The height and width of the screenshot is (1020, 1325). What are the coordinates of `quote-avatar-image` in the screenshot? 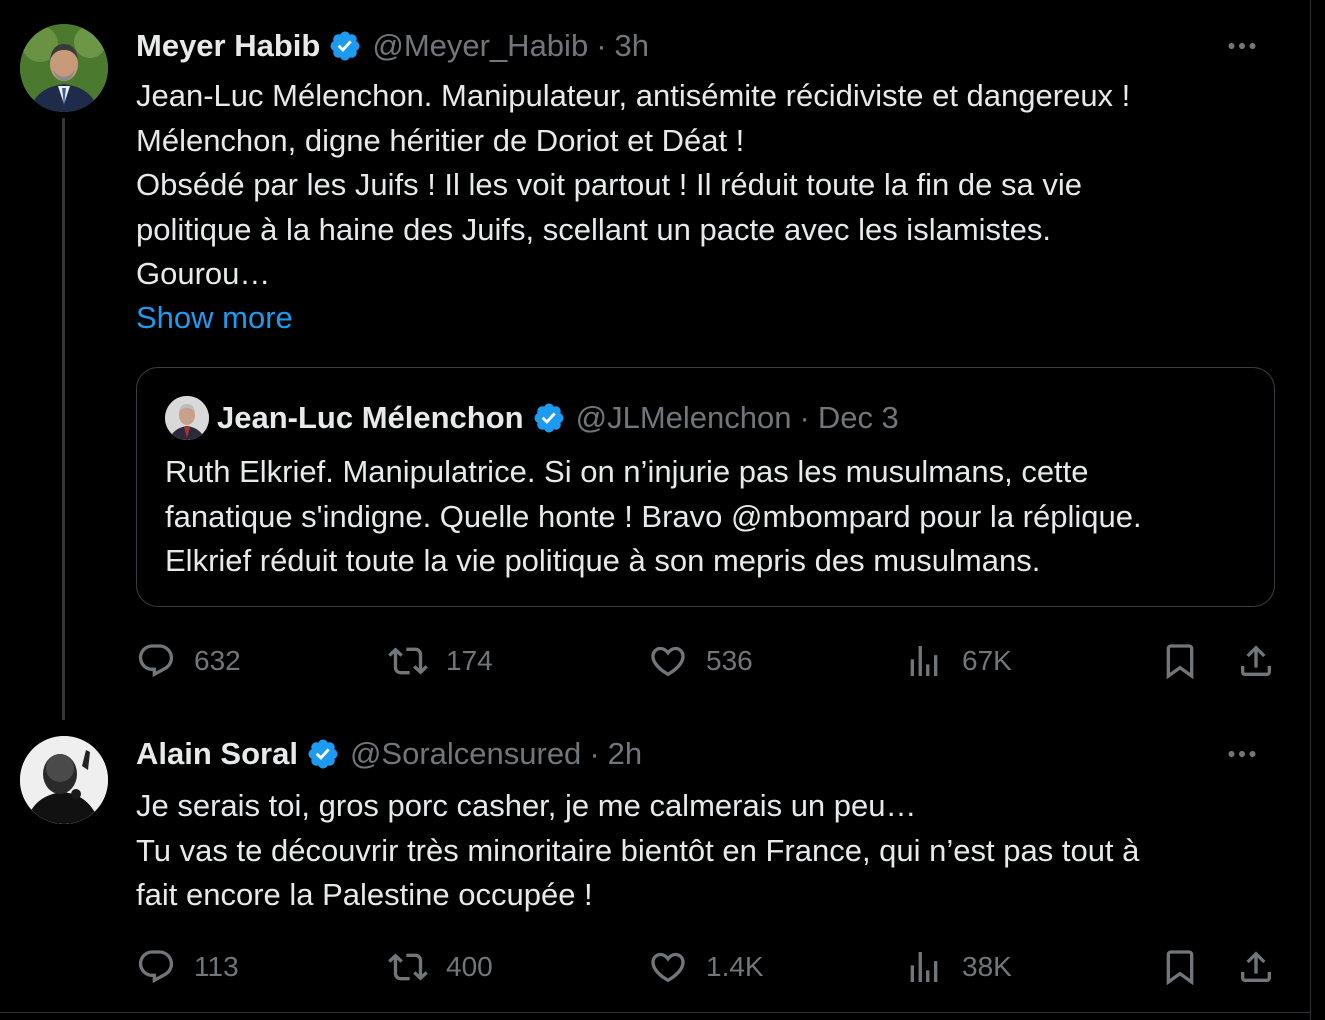 It's located at (187, 418).